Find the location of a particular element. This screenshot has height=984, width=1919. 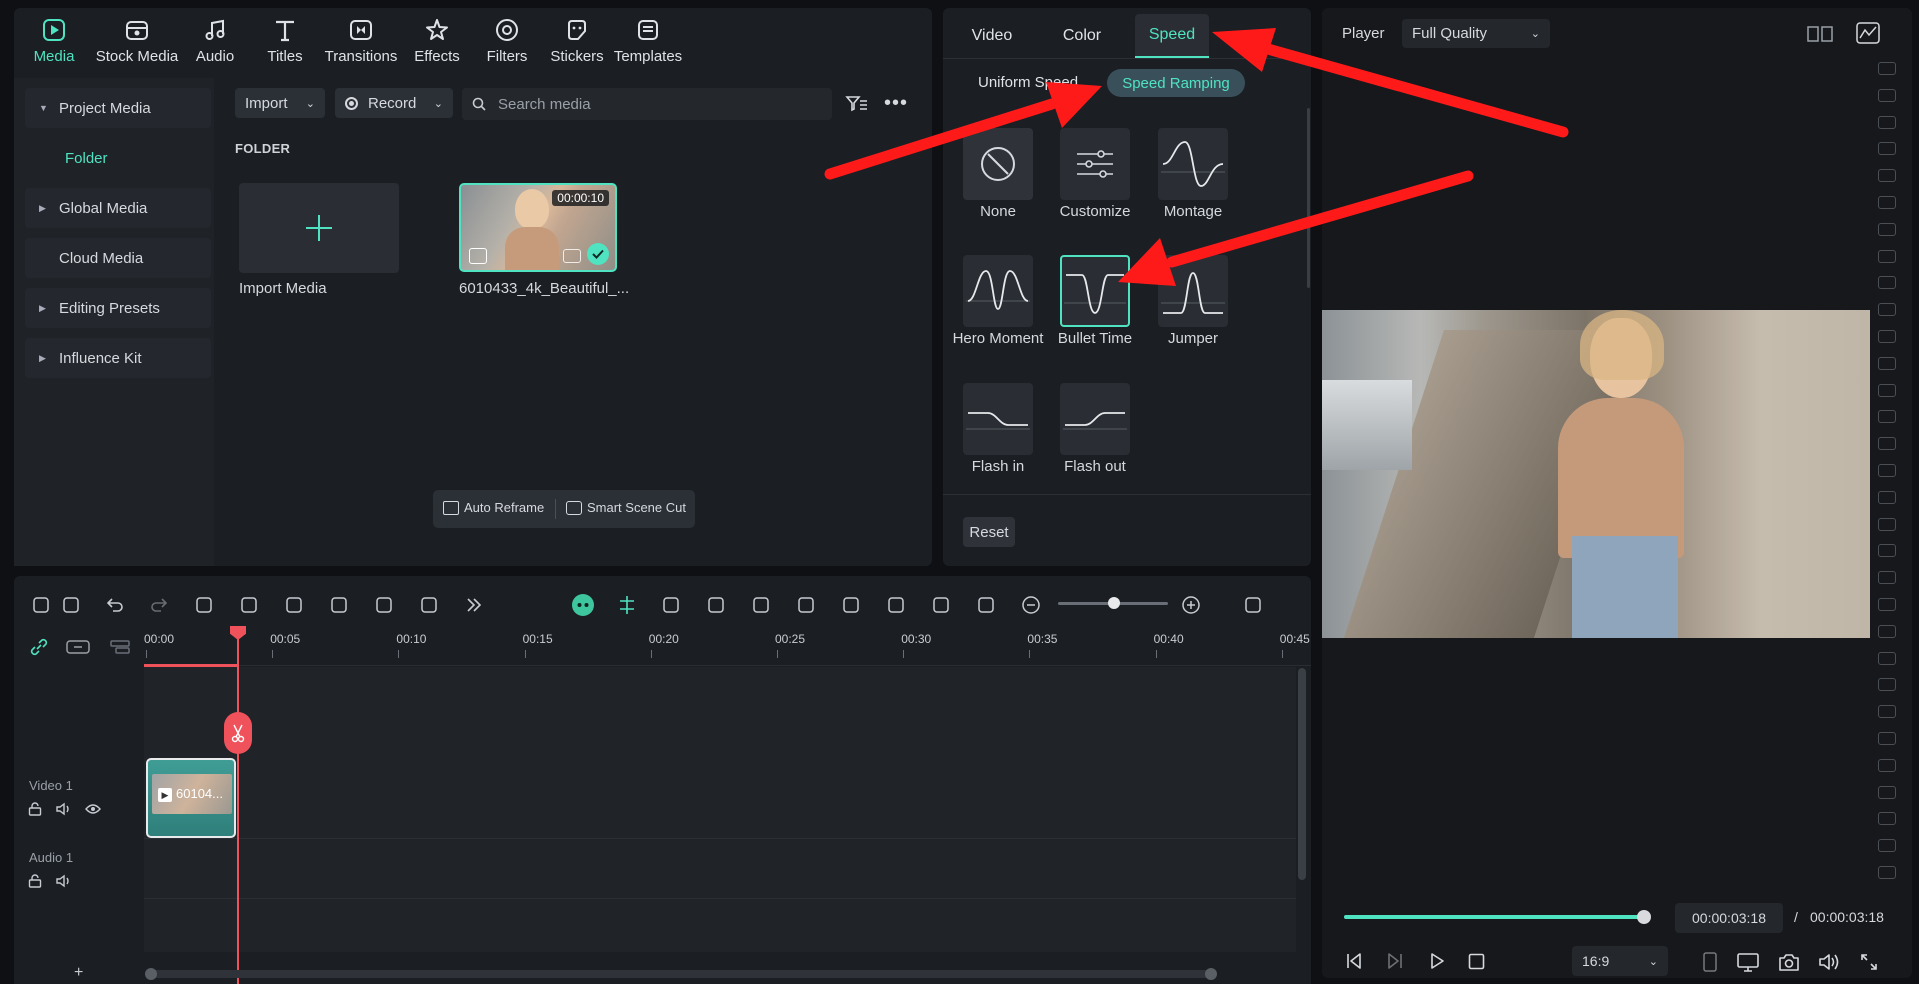

sidebar-item-editing-presets: ▶ Editing Presets is located at coordinates (118, 308).